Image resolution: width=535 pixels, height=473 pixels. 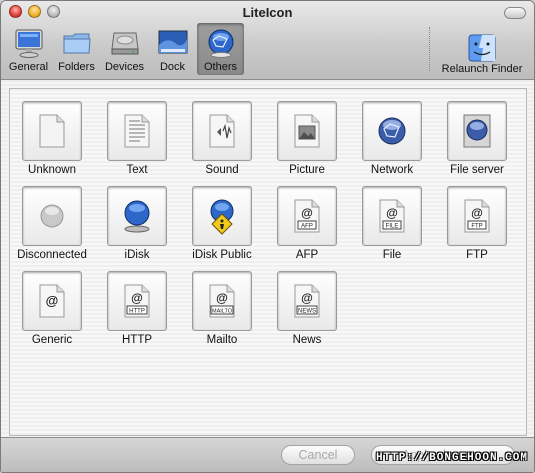 What do you see at coordinates (307, 340) in the screenshot?
I see `icon-label: News` at bounding box center [307, 340].